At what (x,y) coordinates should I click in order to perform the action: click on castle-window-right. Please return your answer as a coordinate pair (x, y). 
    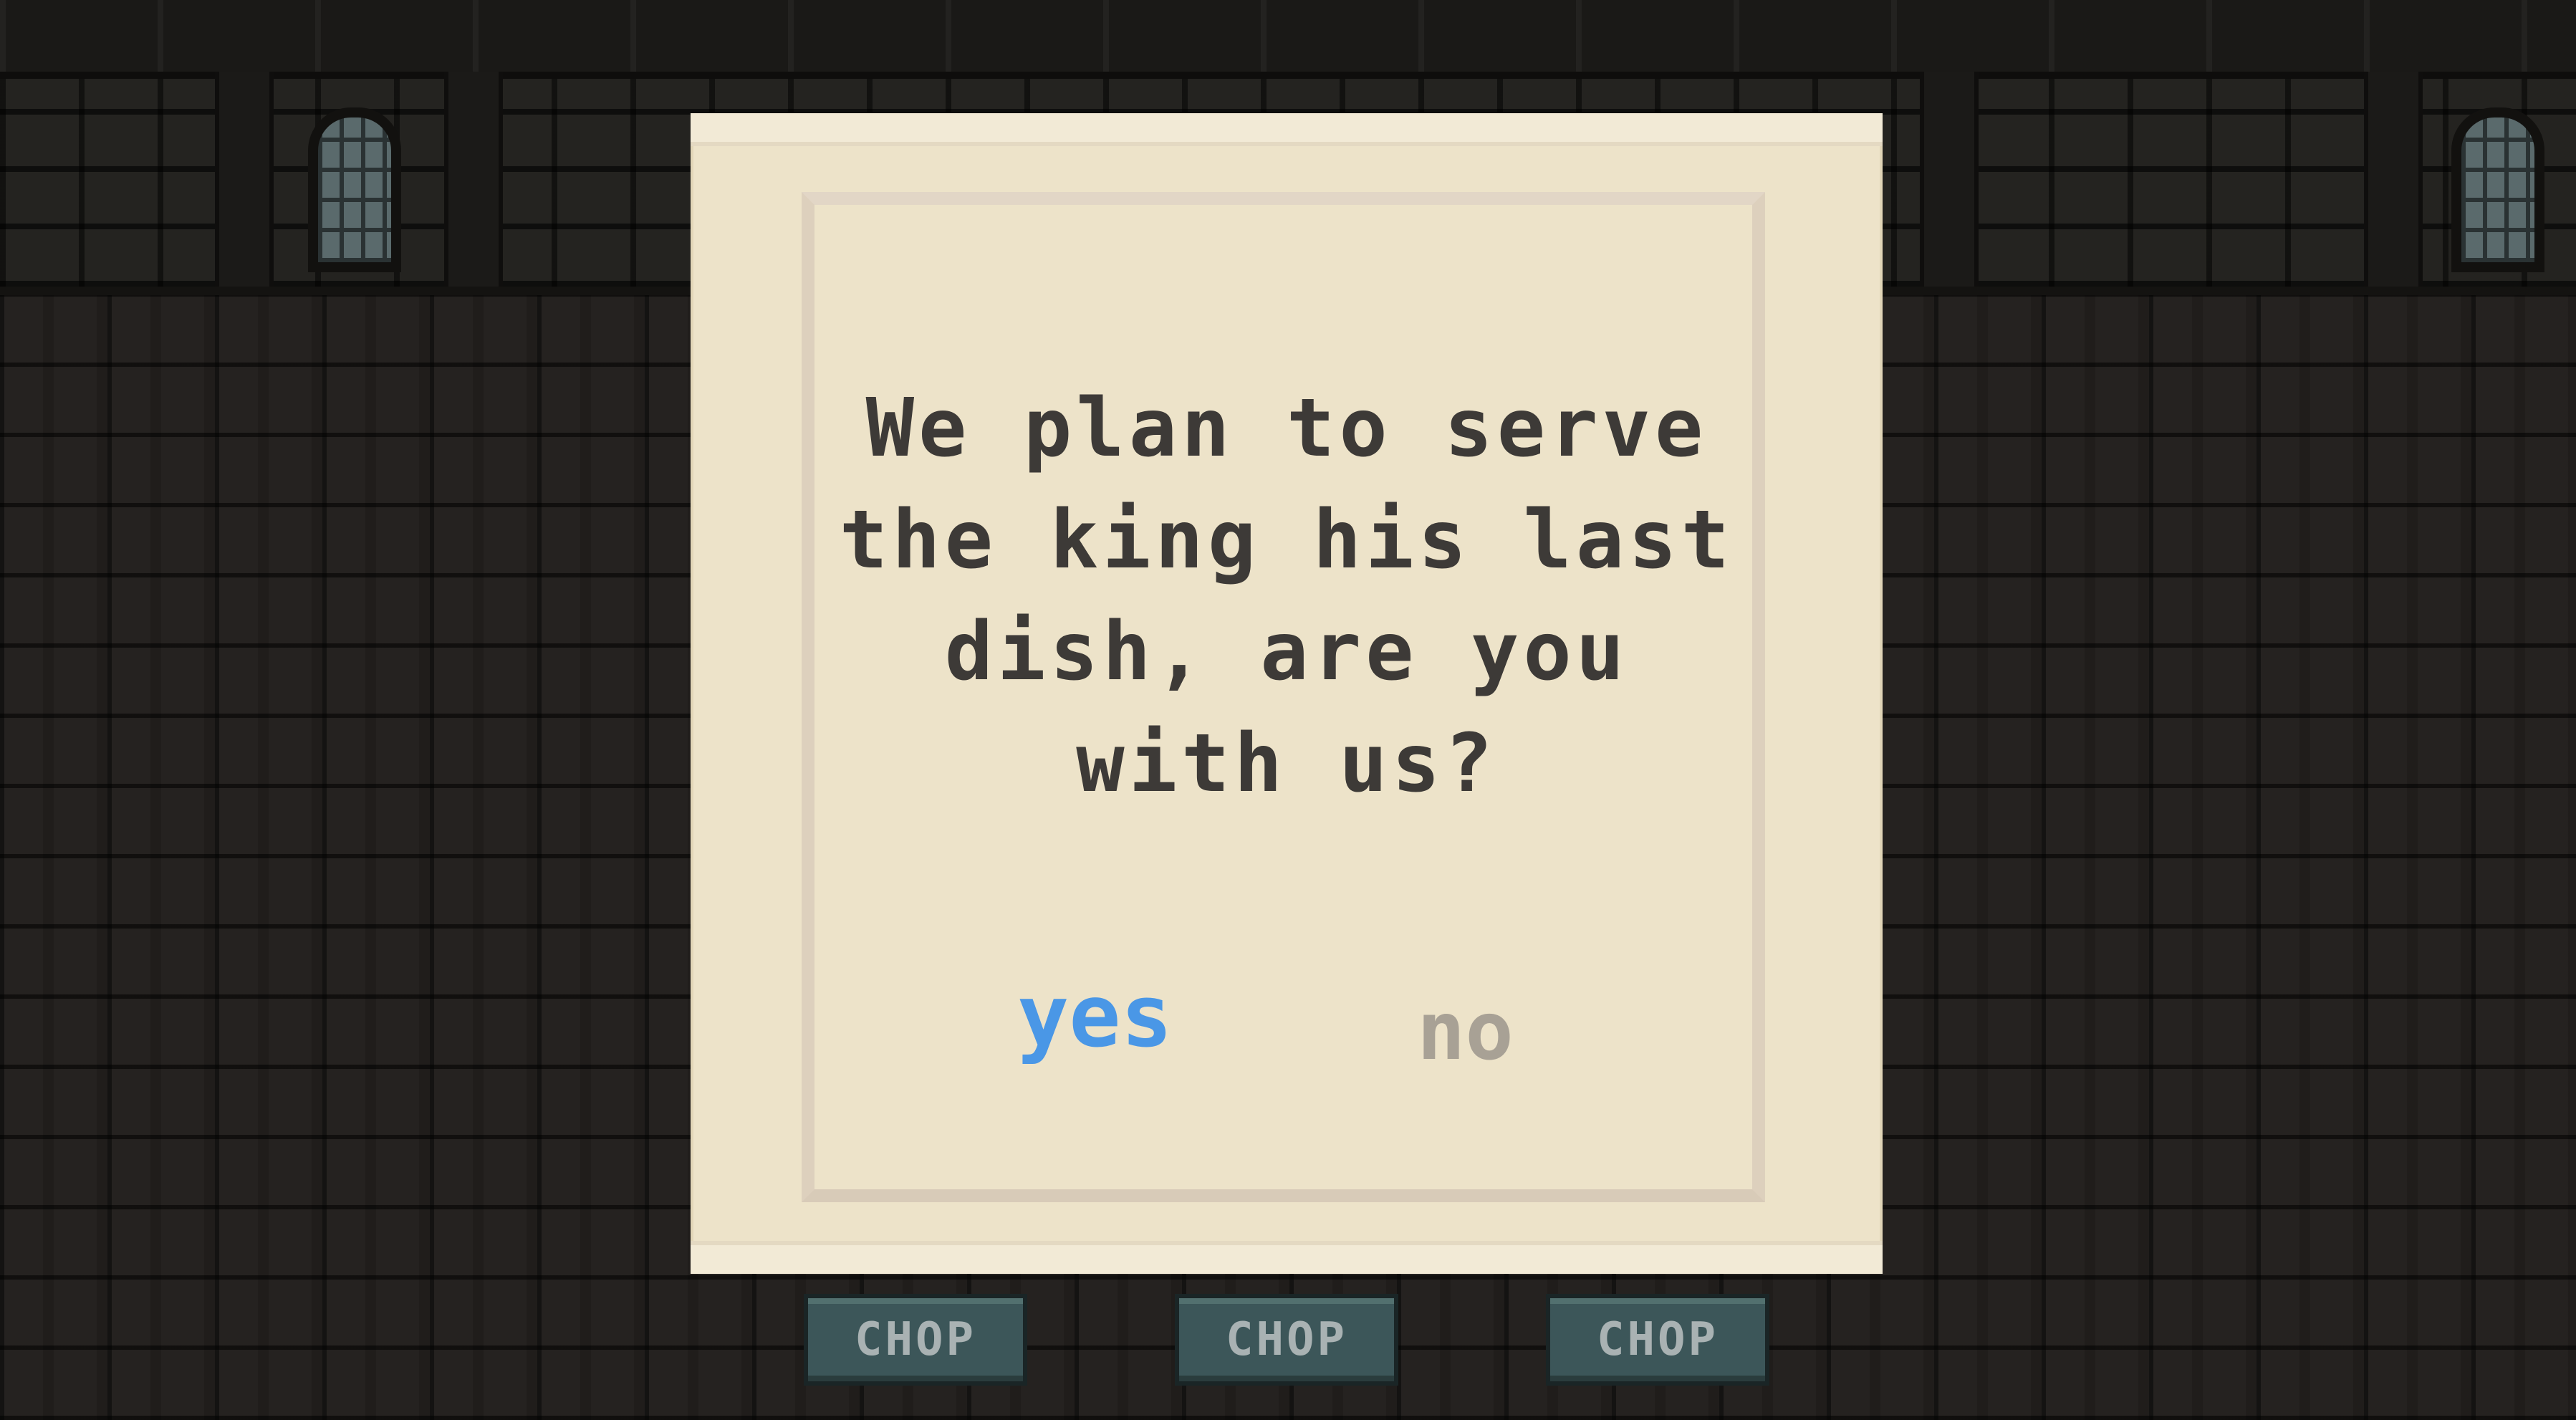
    Looking at the image, I should click on (2497, 189).